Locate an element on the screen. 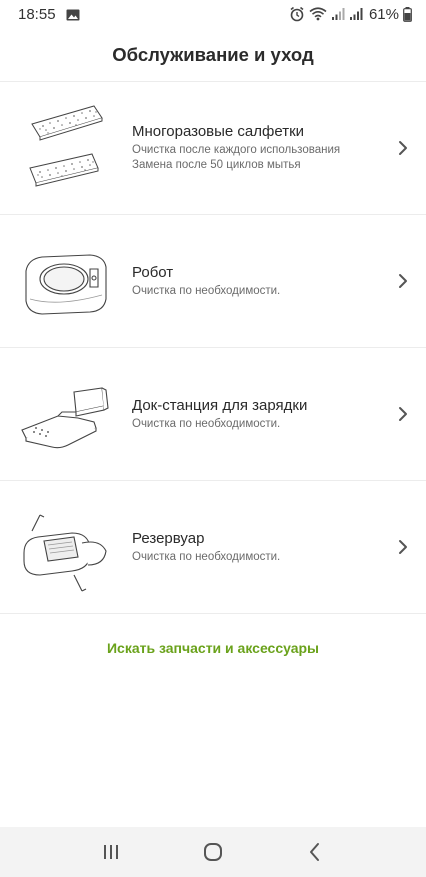 This screenshot has width=426, height=877. robot-illustration is located at coordinates (65, 281).